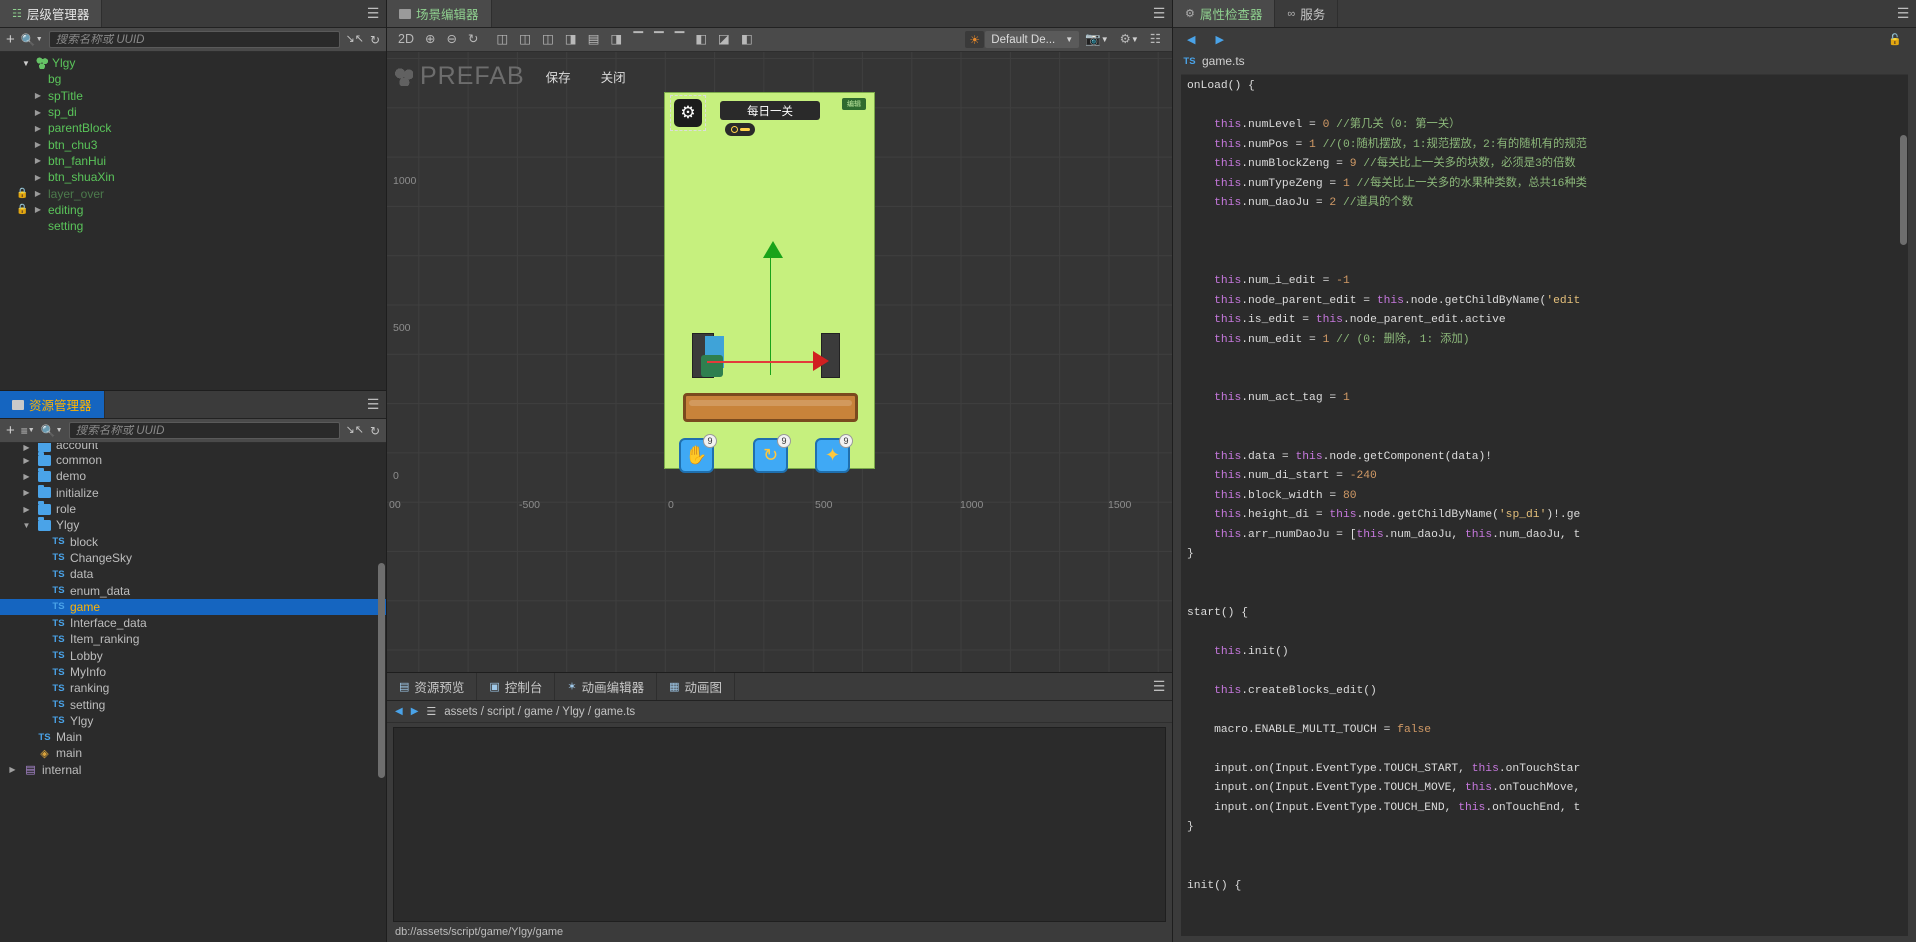 This screenshot has width=1916, height=942. I want to click on distribute-both-icon: ◧, so click(747, 39).